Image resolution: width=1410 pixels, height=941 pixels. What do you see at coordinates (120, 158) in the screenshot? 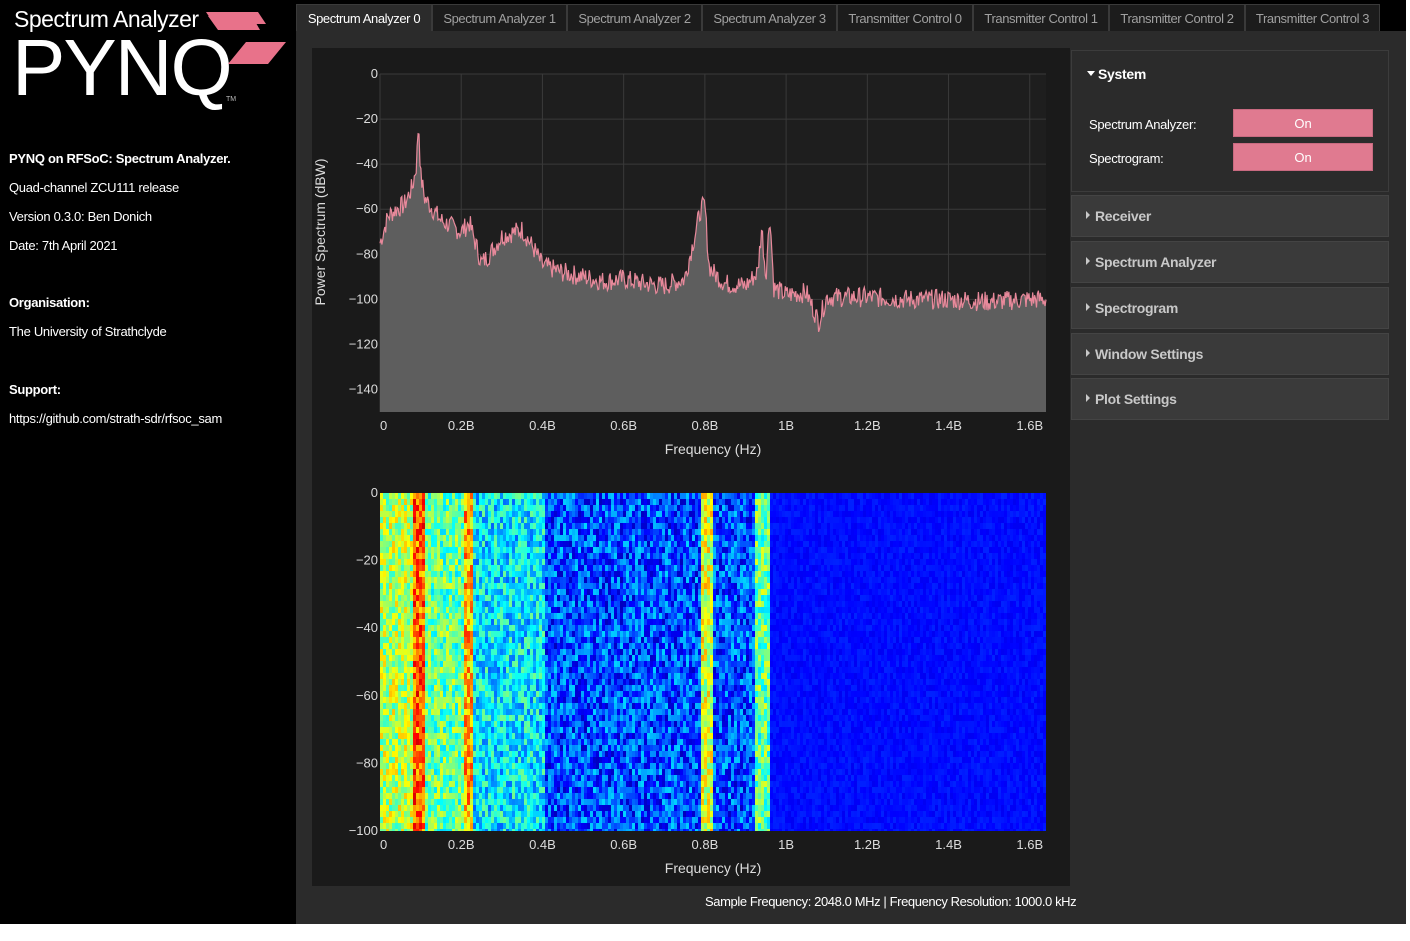
I see `app-title: PYNQ on RFSoC: Spectrum Analyzer.` at bounding box center [120, 158].